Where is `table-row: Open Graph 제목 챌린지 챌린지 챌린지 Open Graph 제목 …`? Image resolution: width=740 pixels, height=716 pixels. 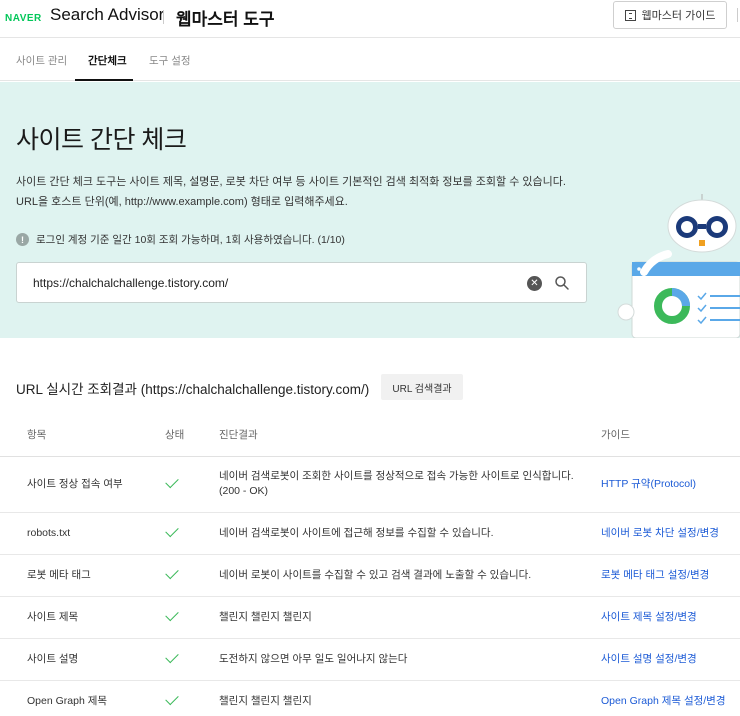 table-row: Open Graph 제목 챌린지 챌린지 챌린지 Open Graph 제목 … is located at coordinates (370, 698).